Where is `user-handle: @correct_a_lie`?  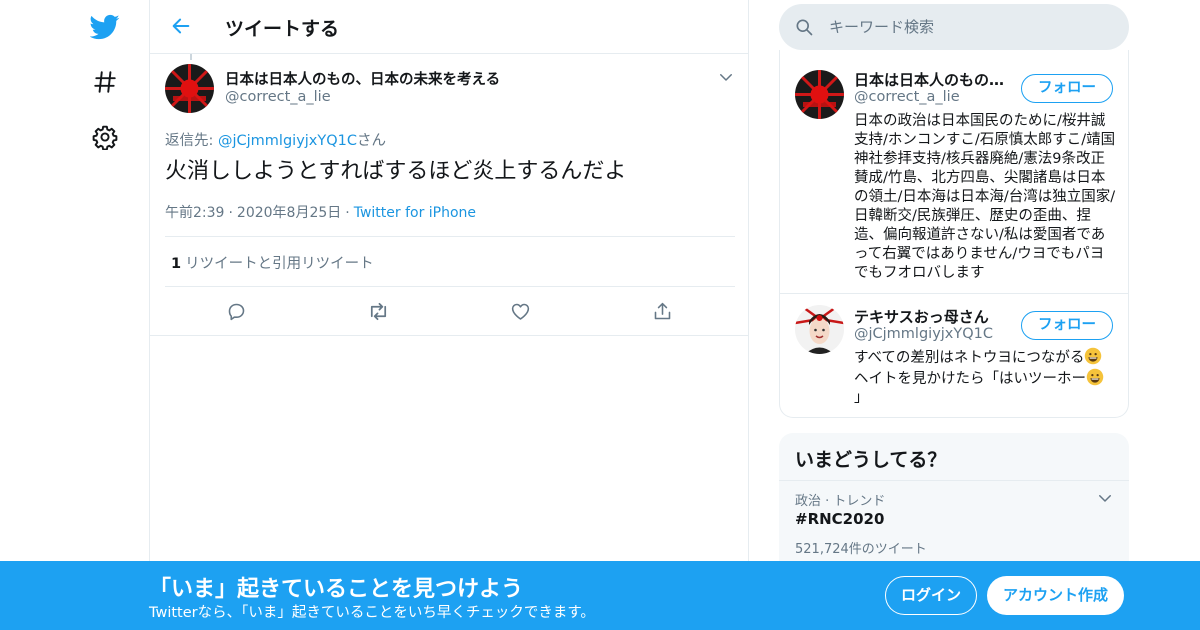 user-handle: @correct_a_lie is located at coordinates (907, 97).